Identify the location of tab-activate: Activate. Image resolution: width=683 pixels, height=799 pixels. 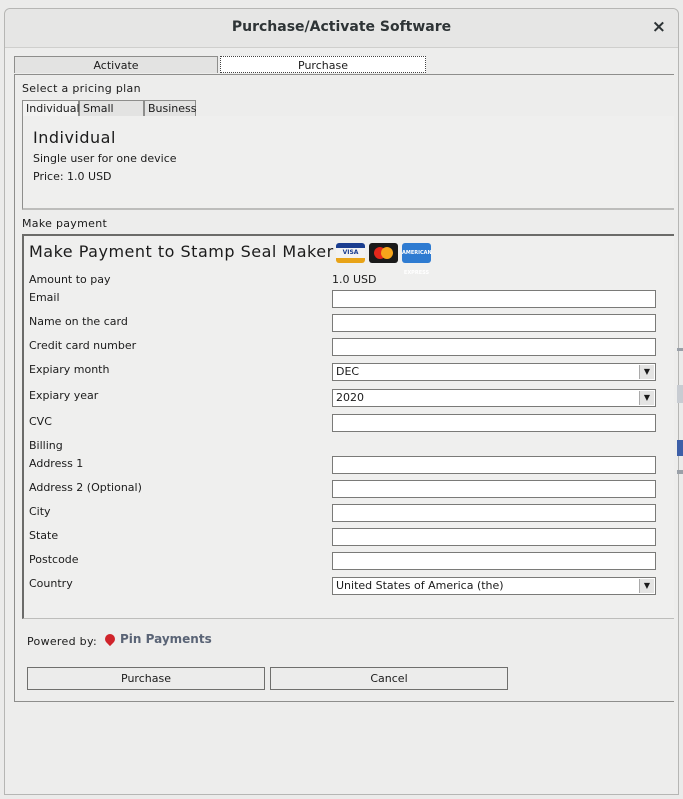
(116, 64).